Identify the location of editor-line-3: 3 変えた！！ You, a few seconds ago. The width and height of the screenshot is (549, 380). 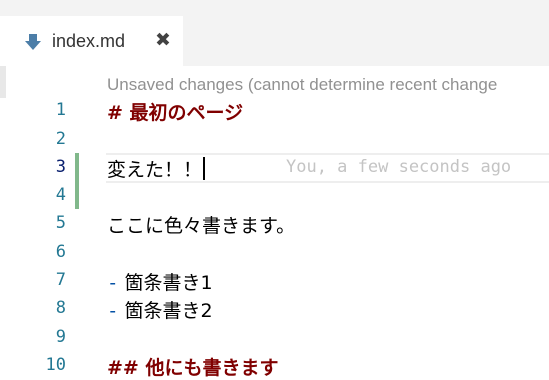
(274, 168).